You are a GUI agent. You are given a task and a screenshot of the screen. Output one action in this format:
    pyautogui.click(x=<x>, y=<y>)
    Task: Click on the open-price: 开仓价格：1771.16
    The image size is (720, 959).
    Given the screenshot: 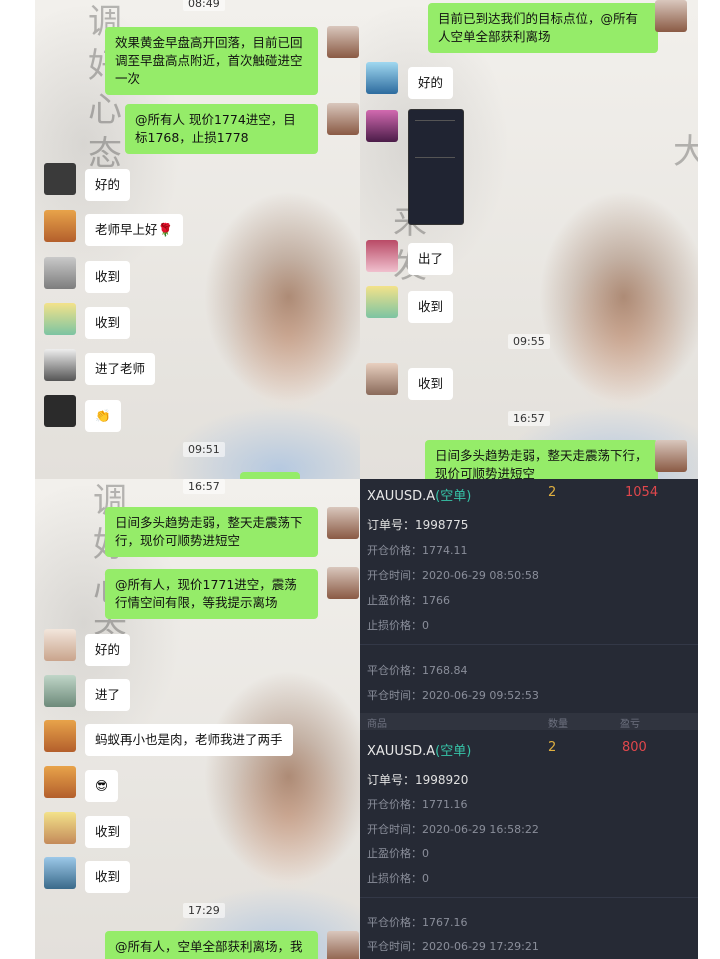 What is the action you would take?
    pyautogui.click(x=417, y=804)
    